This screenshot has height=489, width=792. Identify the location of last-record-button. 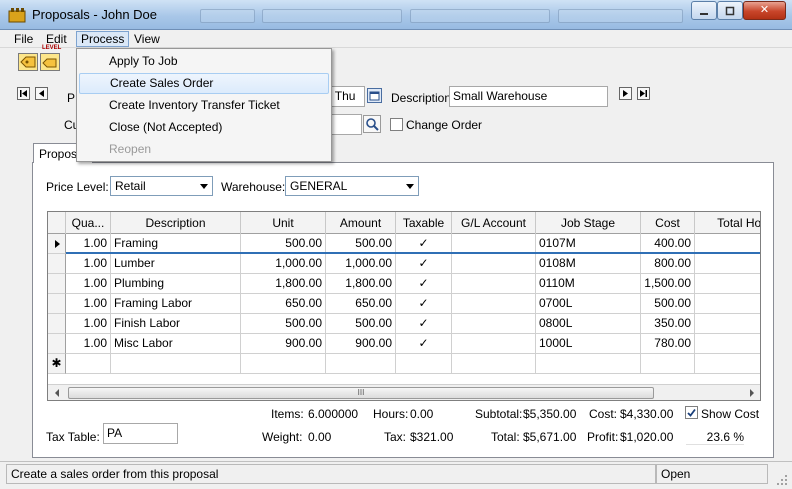
(643, 93).